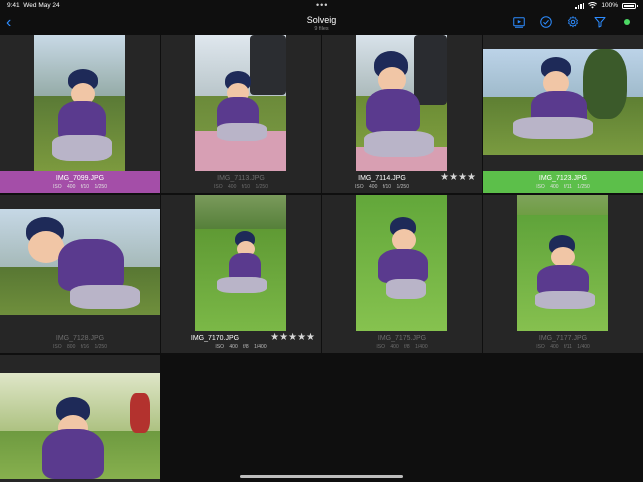 The image size is (643, 482). I want to click on file-name: IMG_7113.JPG, so click(241, 178).